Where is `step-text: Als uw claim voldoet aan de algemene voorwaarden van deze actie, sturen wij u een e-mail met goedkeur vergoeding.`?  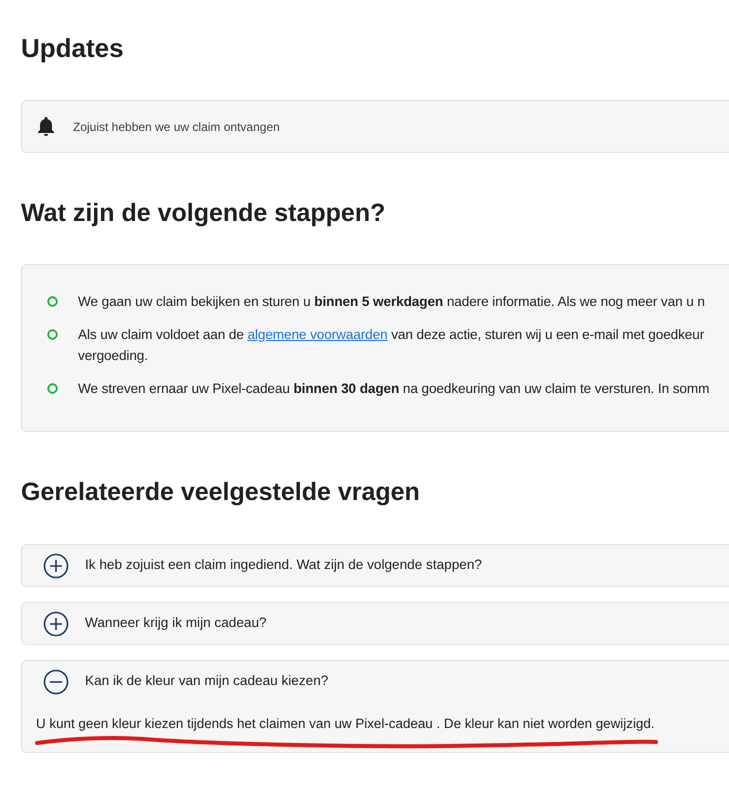 step-text: Als uw claim voldoet aan de algemene voorwaarden van deze actie, sturen wij u een e-mail met goedkeur vergoeding. is located at coordinates (391, 345).